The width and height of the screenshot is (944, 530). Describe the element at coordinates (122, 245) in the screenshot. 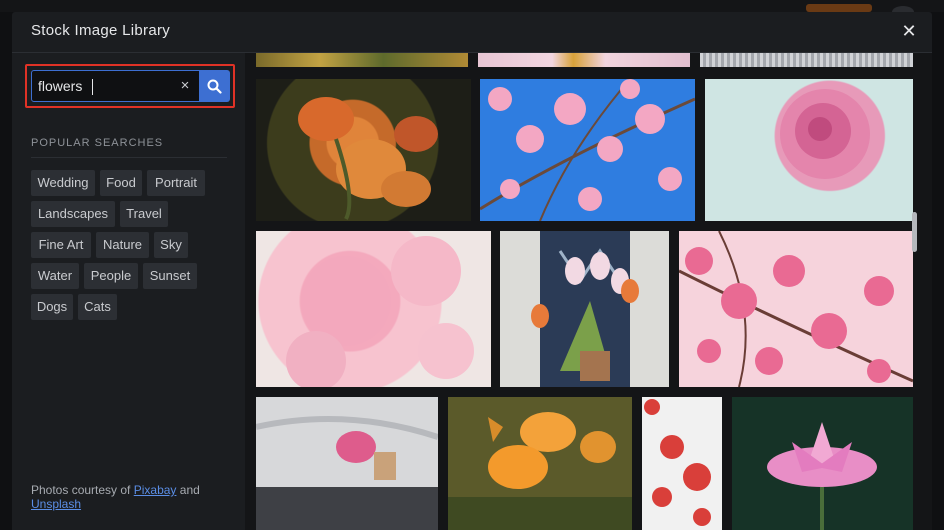

I see `tag-nature: Nature` at that location.